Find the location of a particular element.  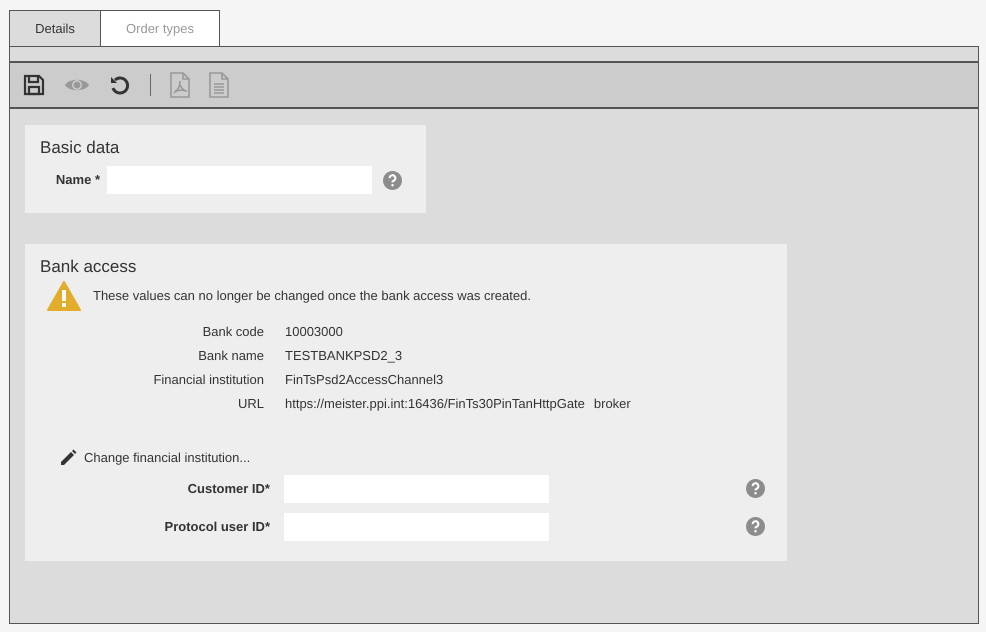

detail-label: Financial institution is located at coordinates (208, 380).